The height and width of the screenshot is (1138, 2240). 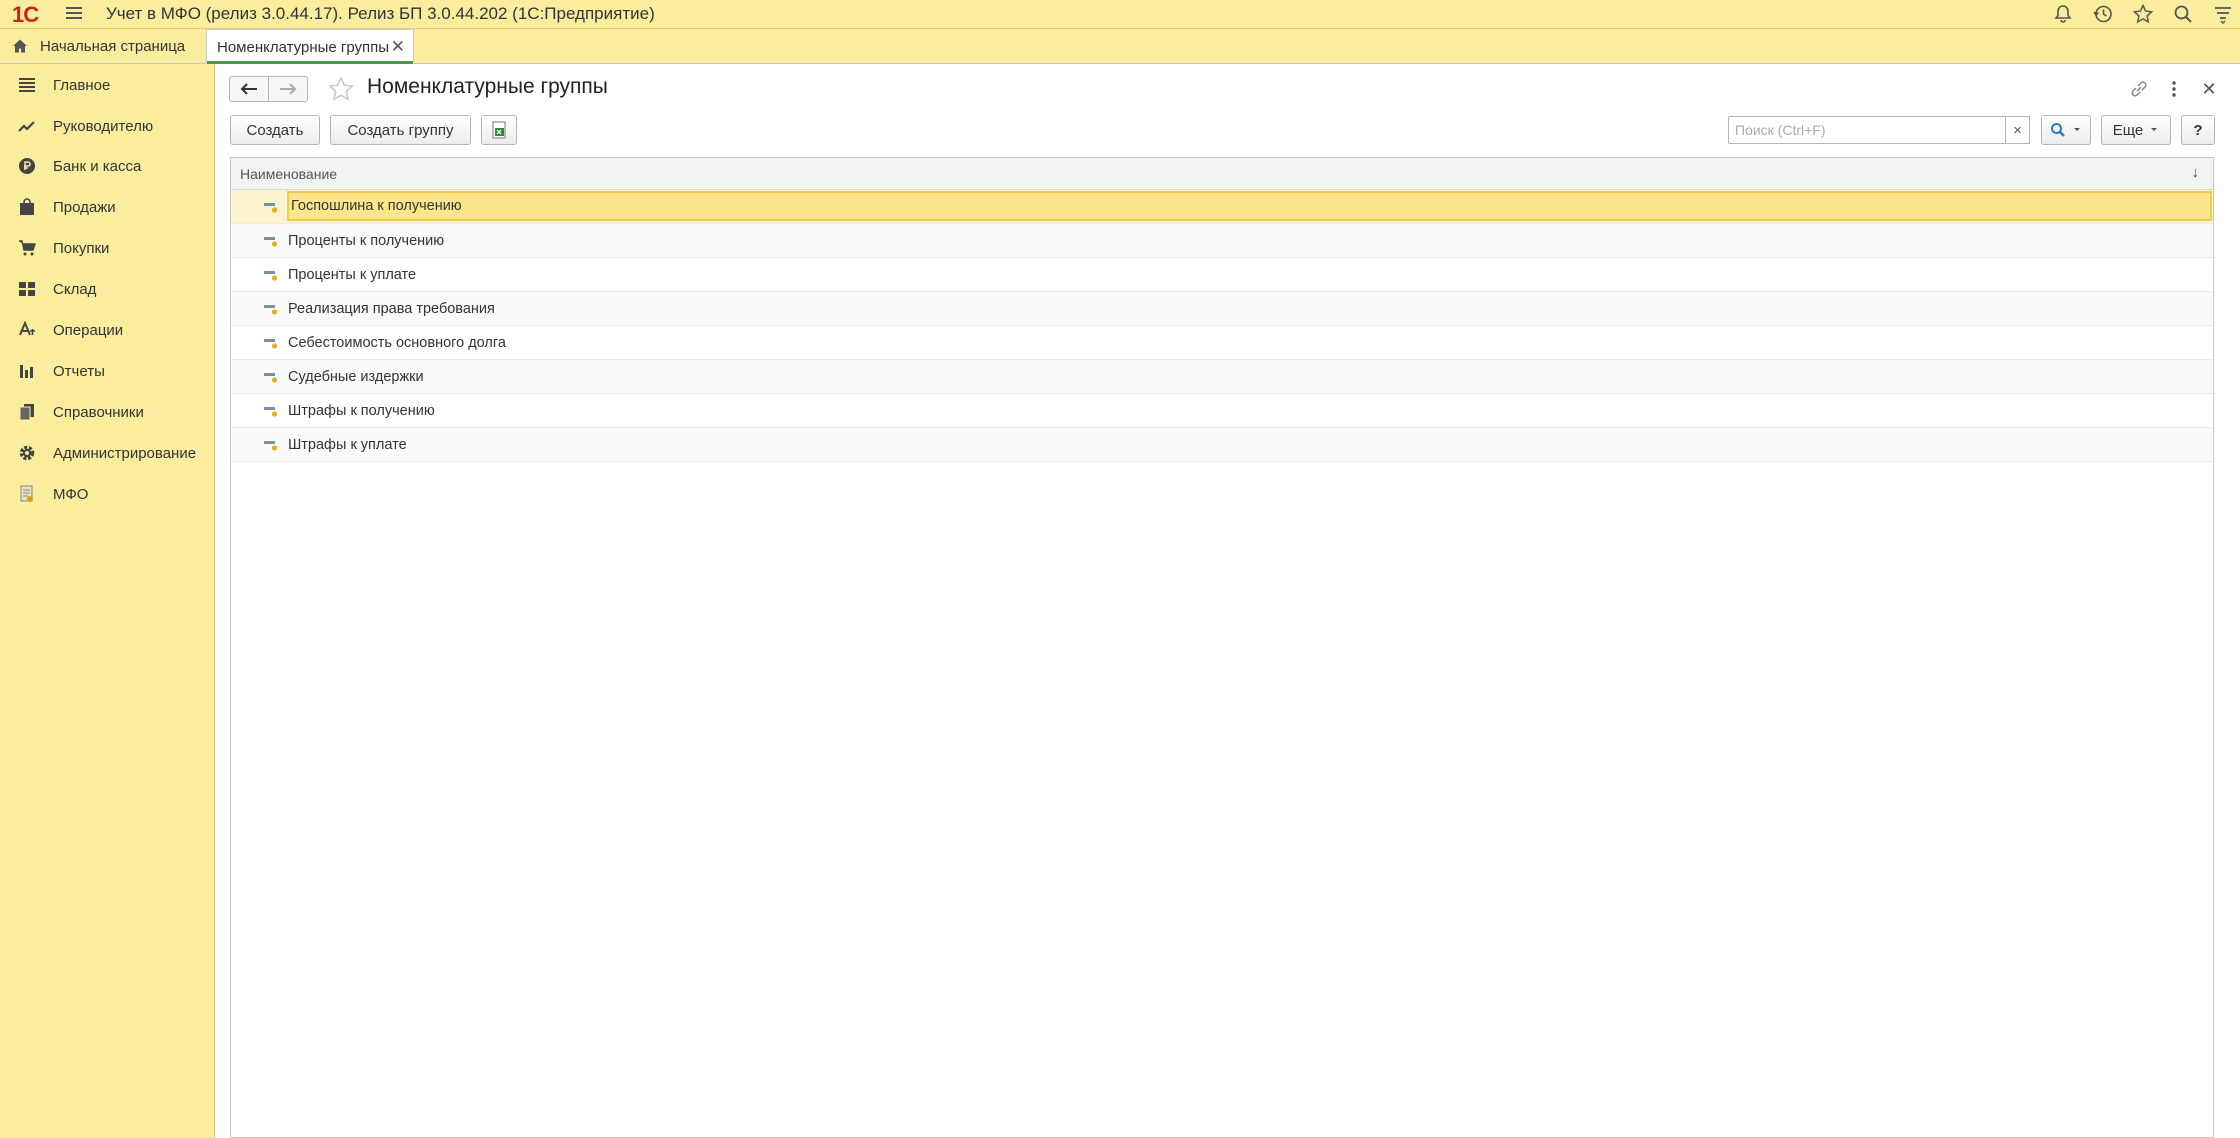 I want to click on cell-name: Проценты к получению, so click(x=366, y=240).